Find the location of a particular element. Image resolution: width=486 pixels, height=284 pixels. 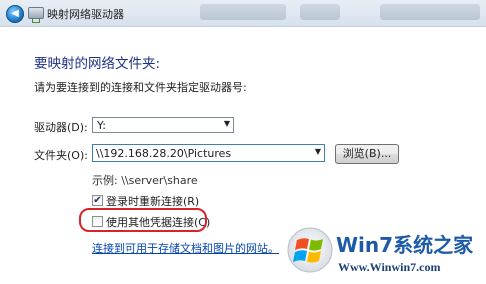

example-text: 示例: \\server\share is located at coordinates (145, 180).